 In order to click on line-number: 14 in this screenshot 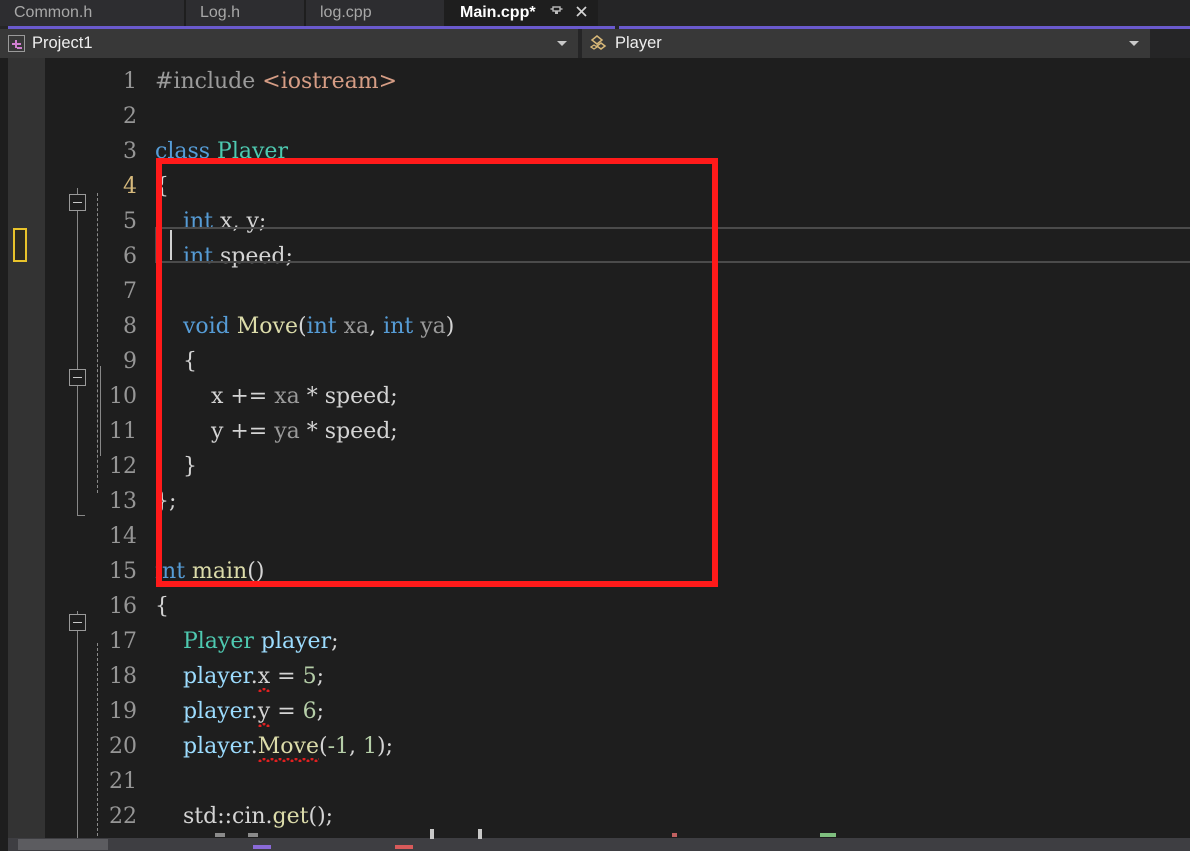, I will do `click(123, 536)`.